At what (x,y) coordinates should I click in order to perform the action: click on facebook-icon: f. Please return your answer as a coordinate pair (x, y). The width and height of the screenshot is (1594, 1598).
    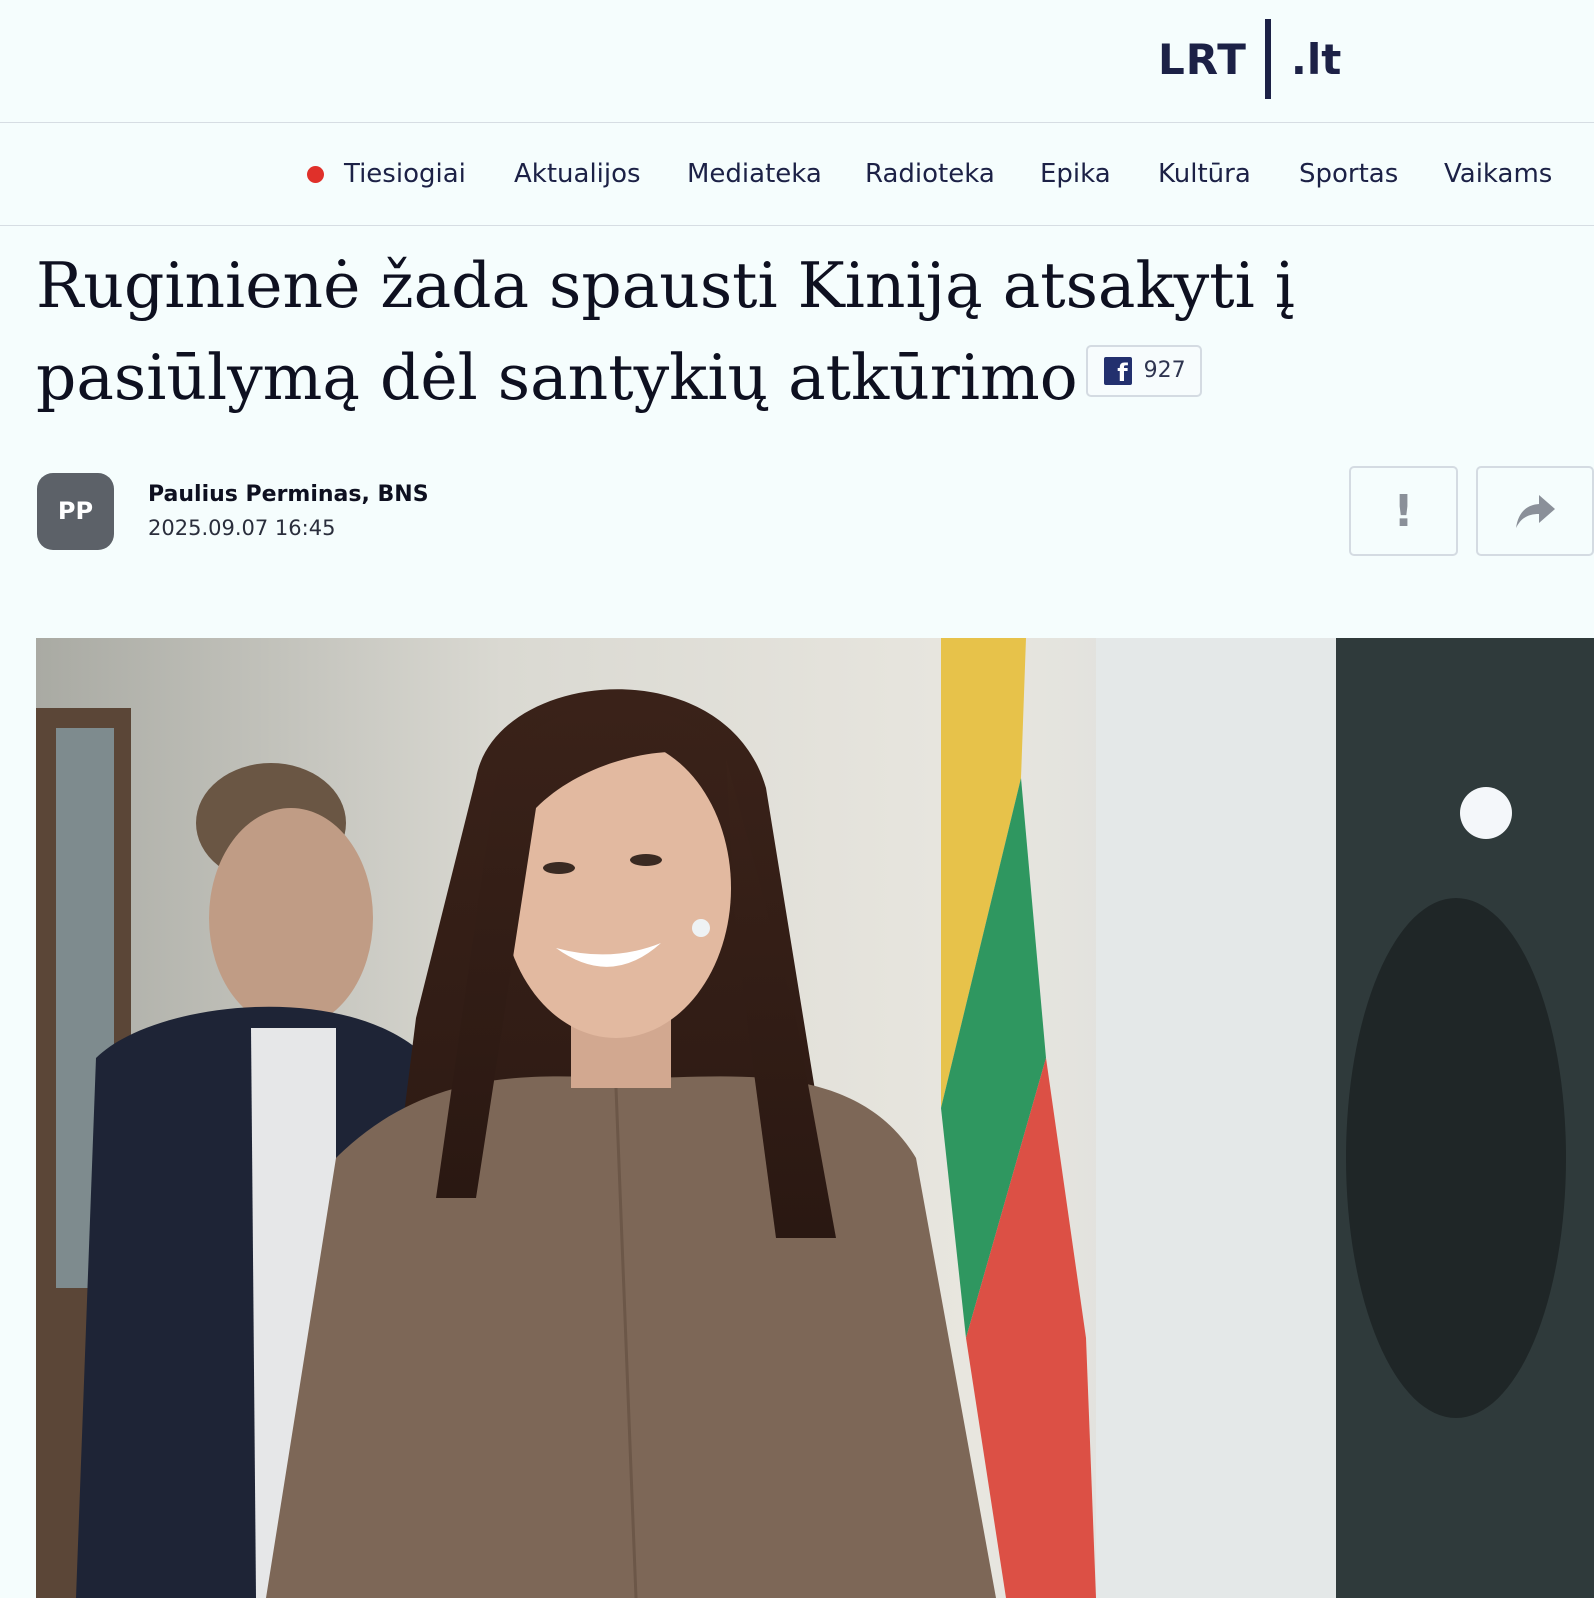
    Looking at the image, I should click on (1117, 371).